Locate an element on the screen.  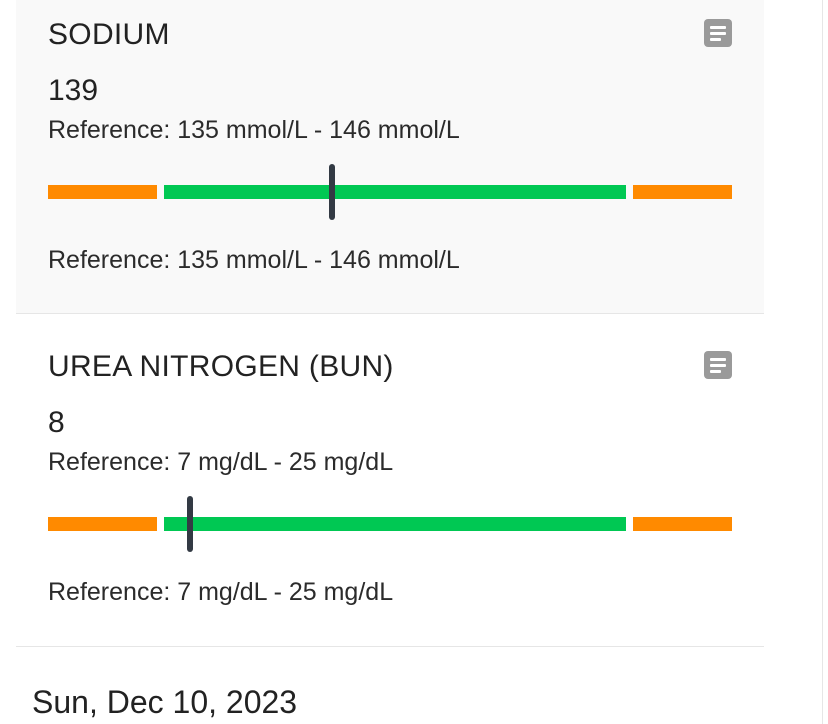
right-gutter is located at coordinates (796, 362).